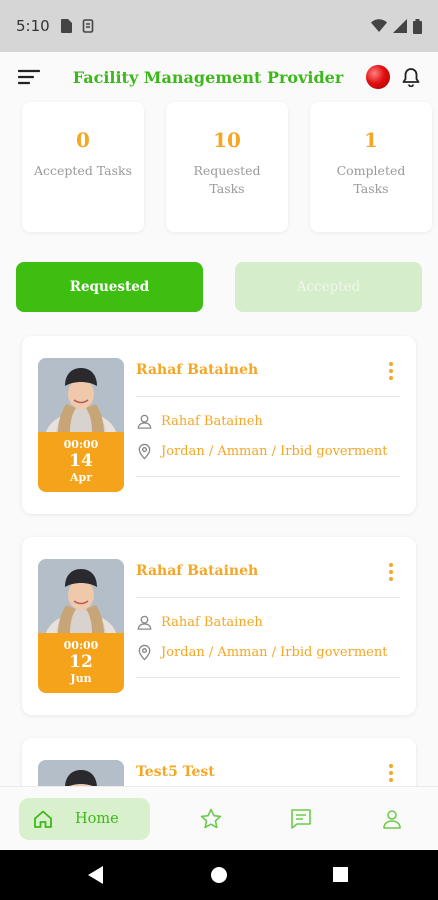 Image resolution: width=438 pixels, height=900 pixels. I want to click on sim-card-icon, so click(66, 26).